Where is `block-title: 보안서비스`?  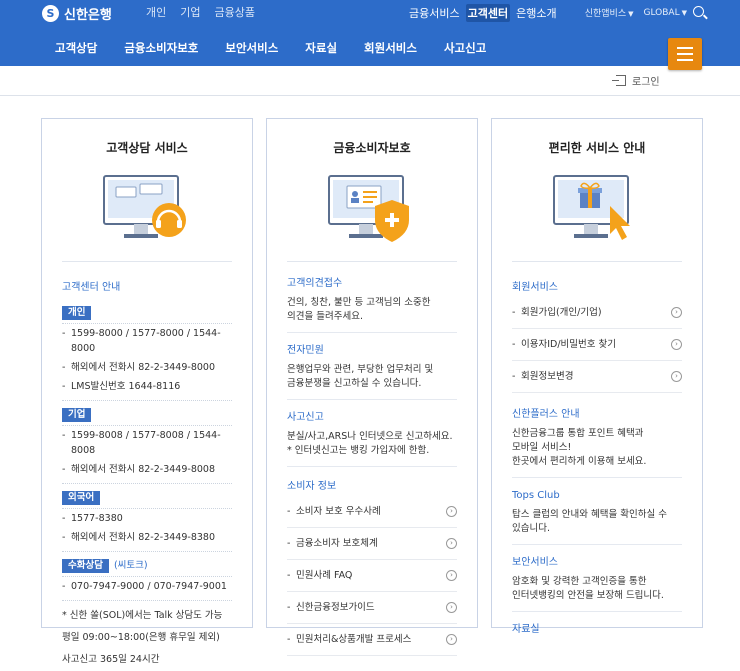
block-title: 보안서비스 is located at coordinates (535, 562).